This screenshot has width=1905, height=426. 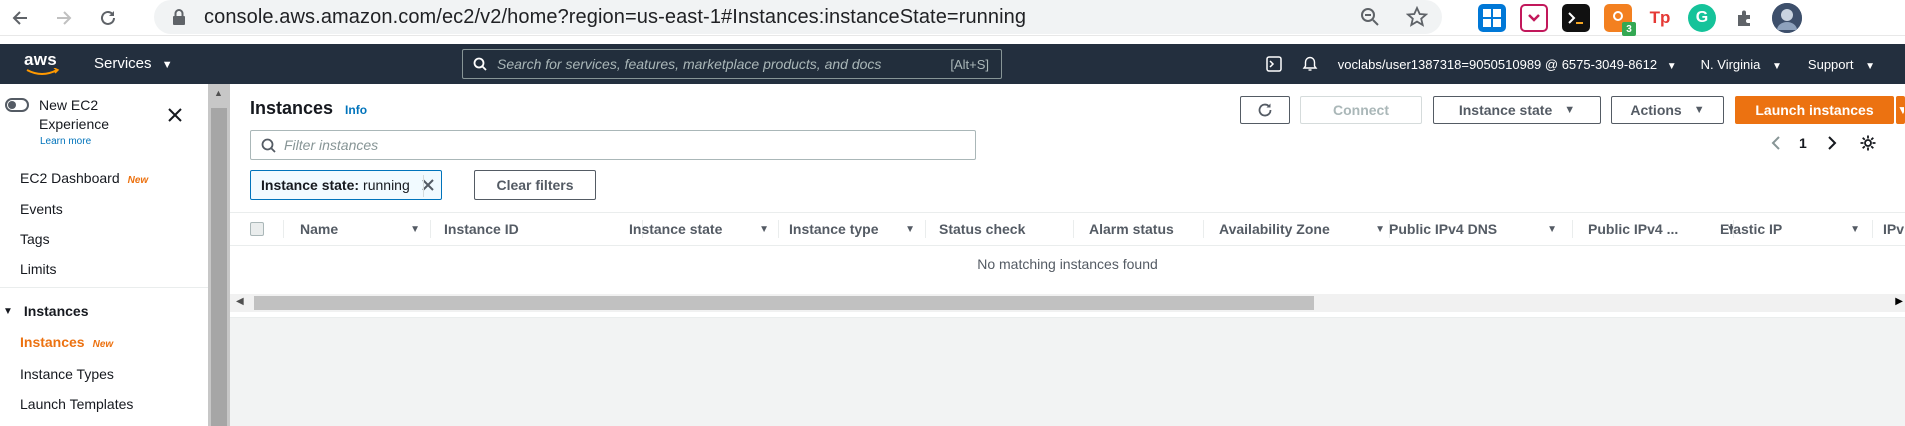 What do you see at coordinates (38, 269) in the screenshot?
I see `sidebar-item-limits: Limits` at bounding box center [38, 269].